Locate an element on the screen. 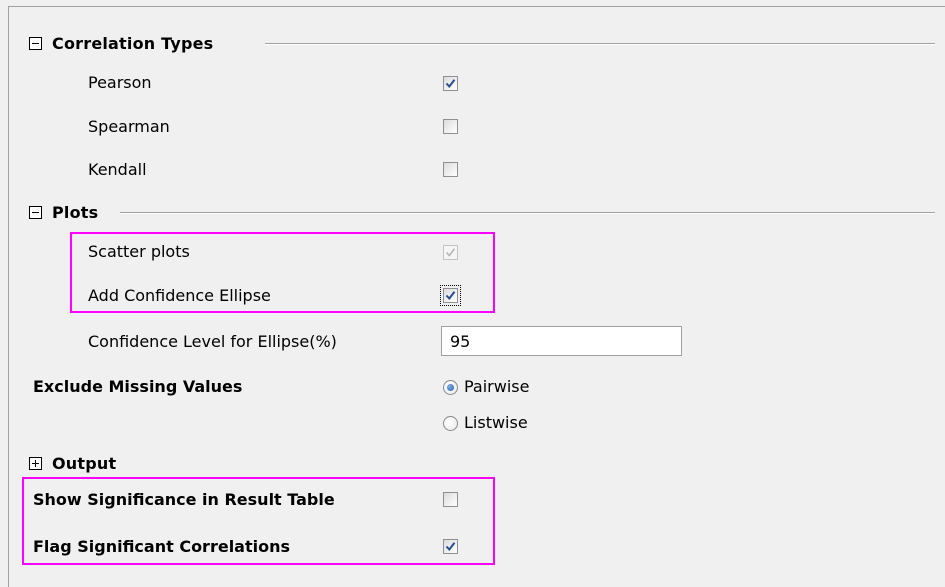 The image size is (945, 587). kendall-checkbox is located at coordinates (450, 169).